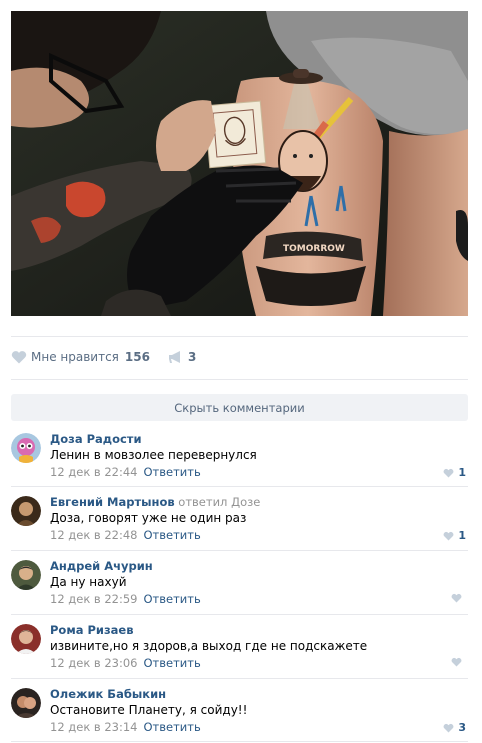  Describe the element at coordinates (112, 502) in the screenshot. I see `comment-author: Евгений Мартынов` at that location.